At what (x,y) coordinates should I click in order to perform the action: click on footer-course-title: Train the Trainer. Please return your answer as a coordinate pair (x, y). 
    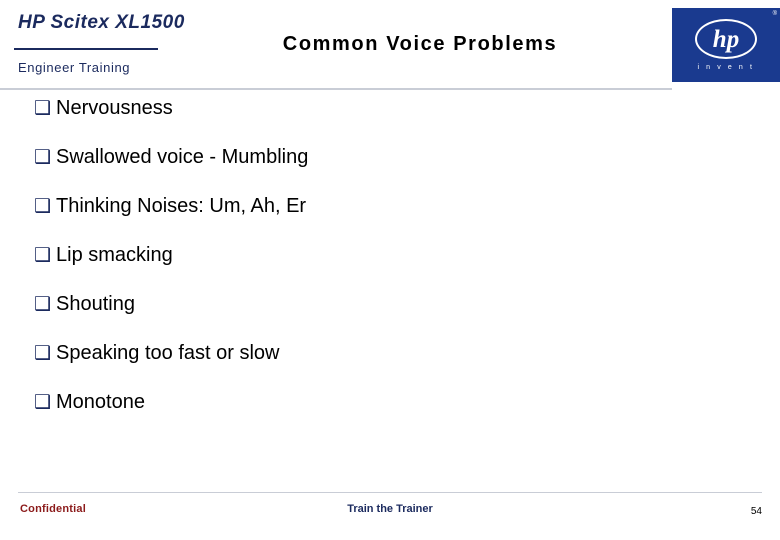
    Looking at the image, I should click on (390, 509).